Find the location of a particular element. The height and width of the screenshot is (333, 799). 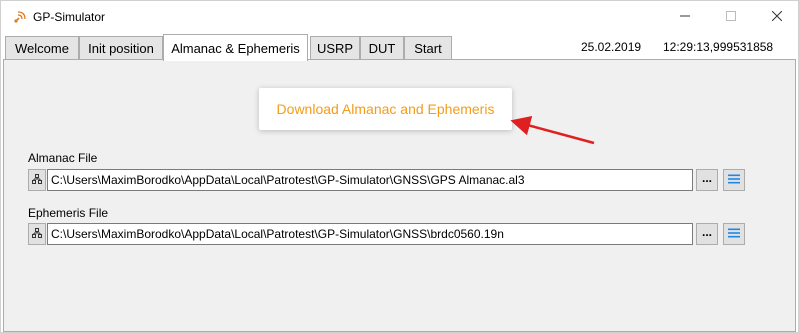

tab-label: Almanac & Ephemeris is located at coordinates (235, 48).